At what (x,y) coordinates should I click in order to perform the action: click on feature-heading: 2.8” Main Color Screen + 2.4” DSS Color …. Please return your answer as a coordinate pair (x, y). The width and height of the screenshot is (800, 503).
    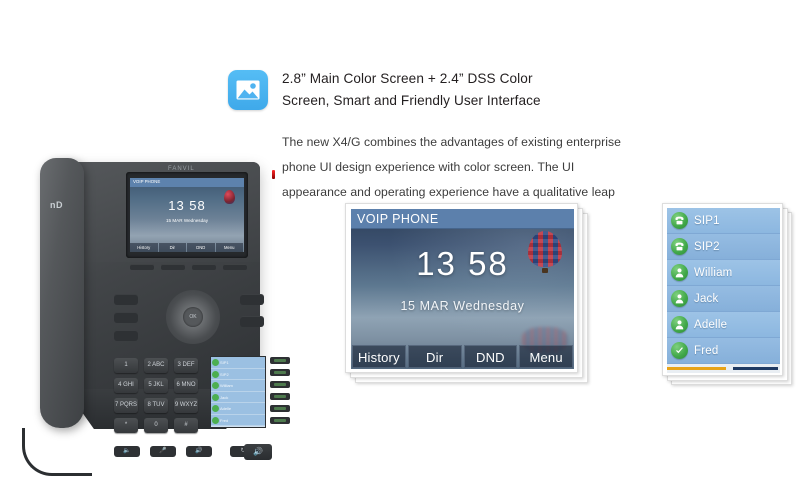
    Looking at the image, I should click on (443, 93).